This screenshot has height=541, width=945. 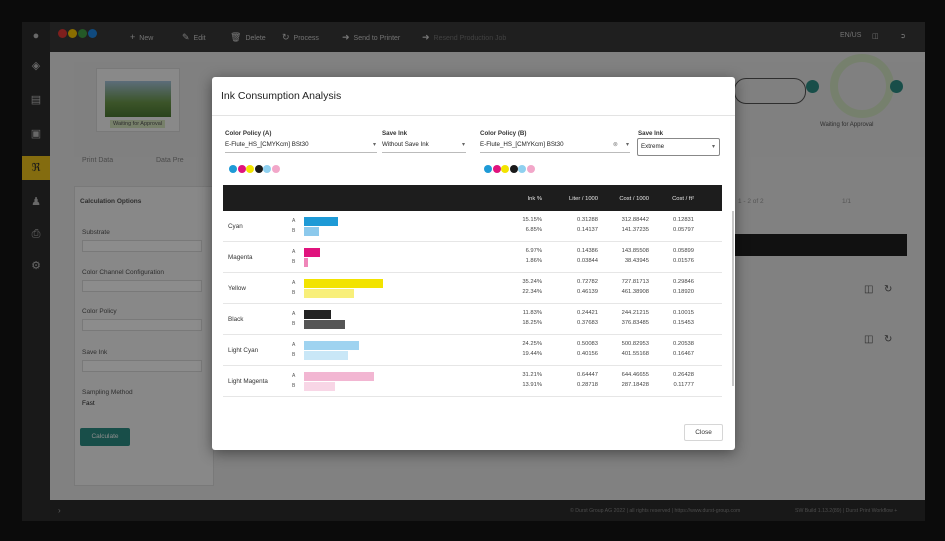 I want to click on close-button: Close, so click(x=703, y=432).